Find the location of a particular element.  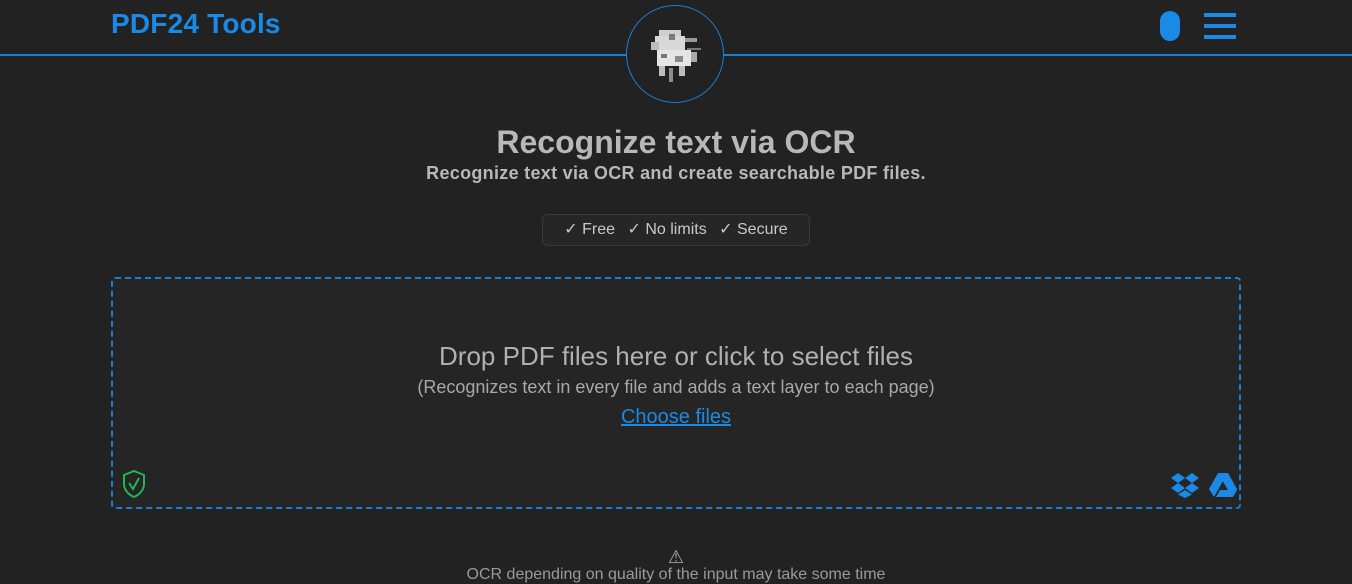

hamburger-menu-icon is located at coordinates (1220, 26).